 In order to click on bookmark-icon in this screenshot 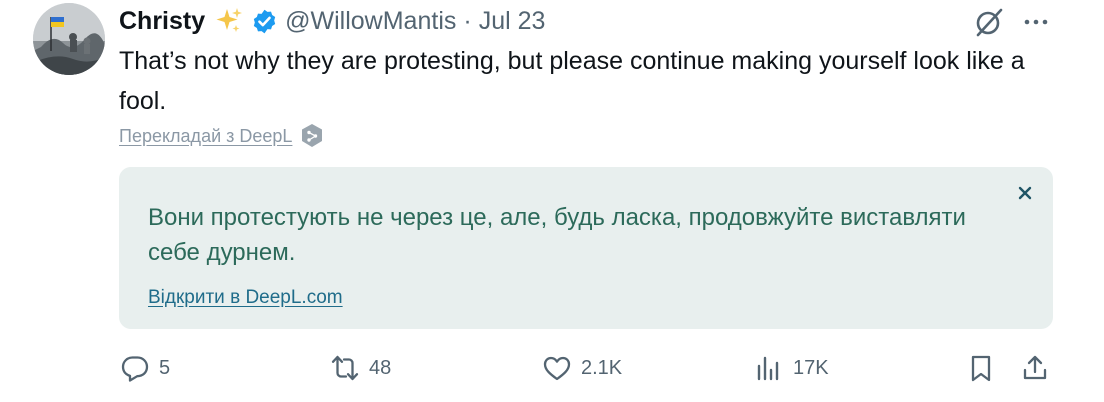, I will do `click(981, 368)`.